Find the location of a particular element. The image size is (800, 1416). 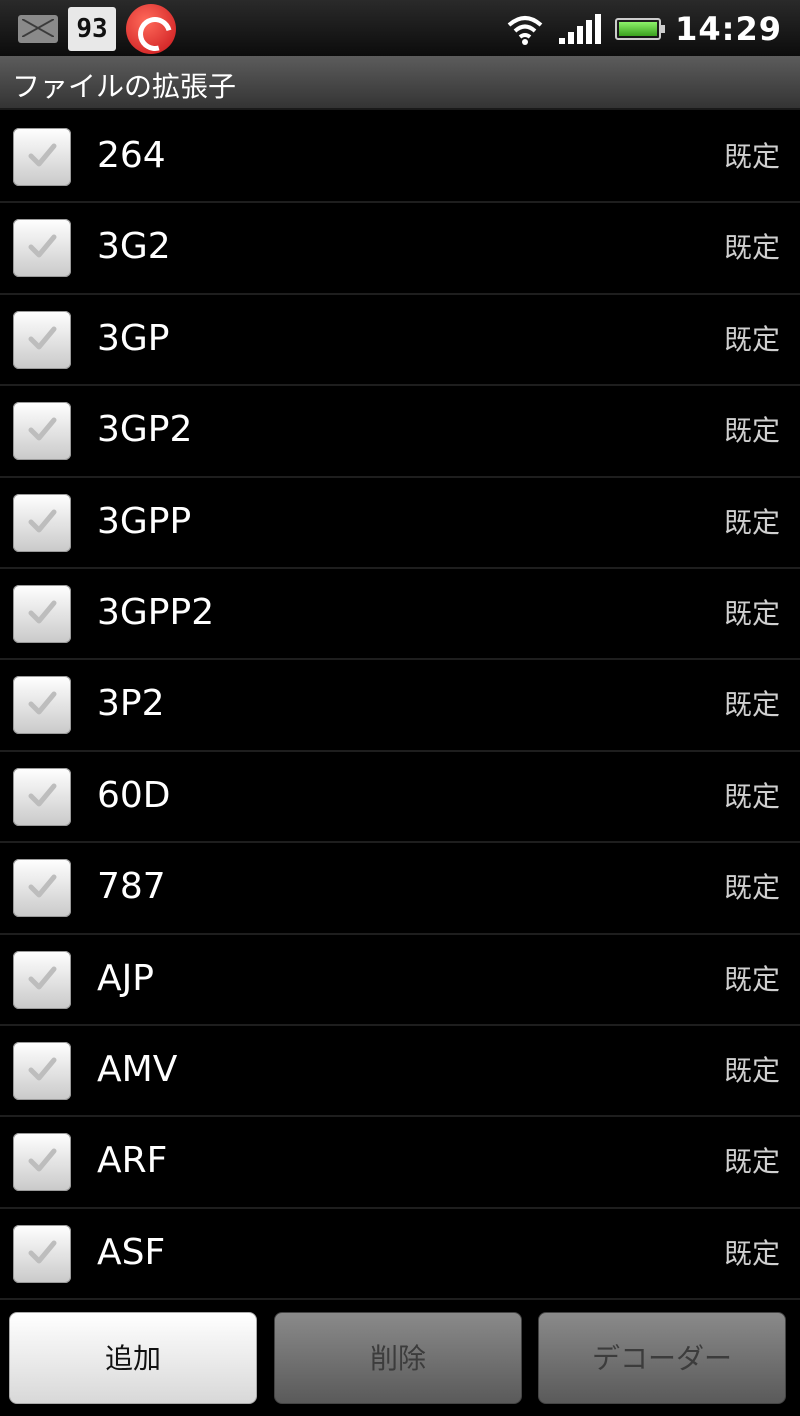

list-item: 264 既定 is located at coordinates (400, 158).